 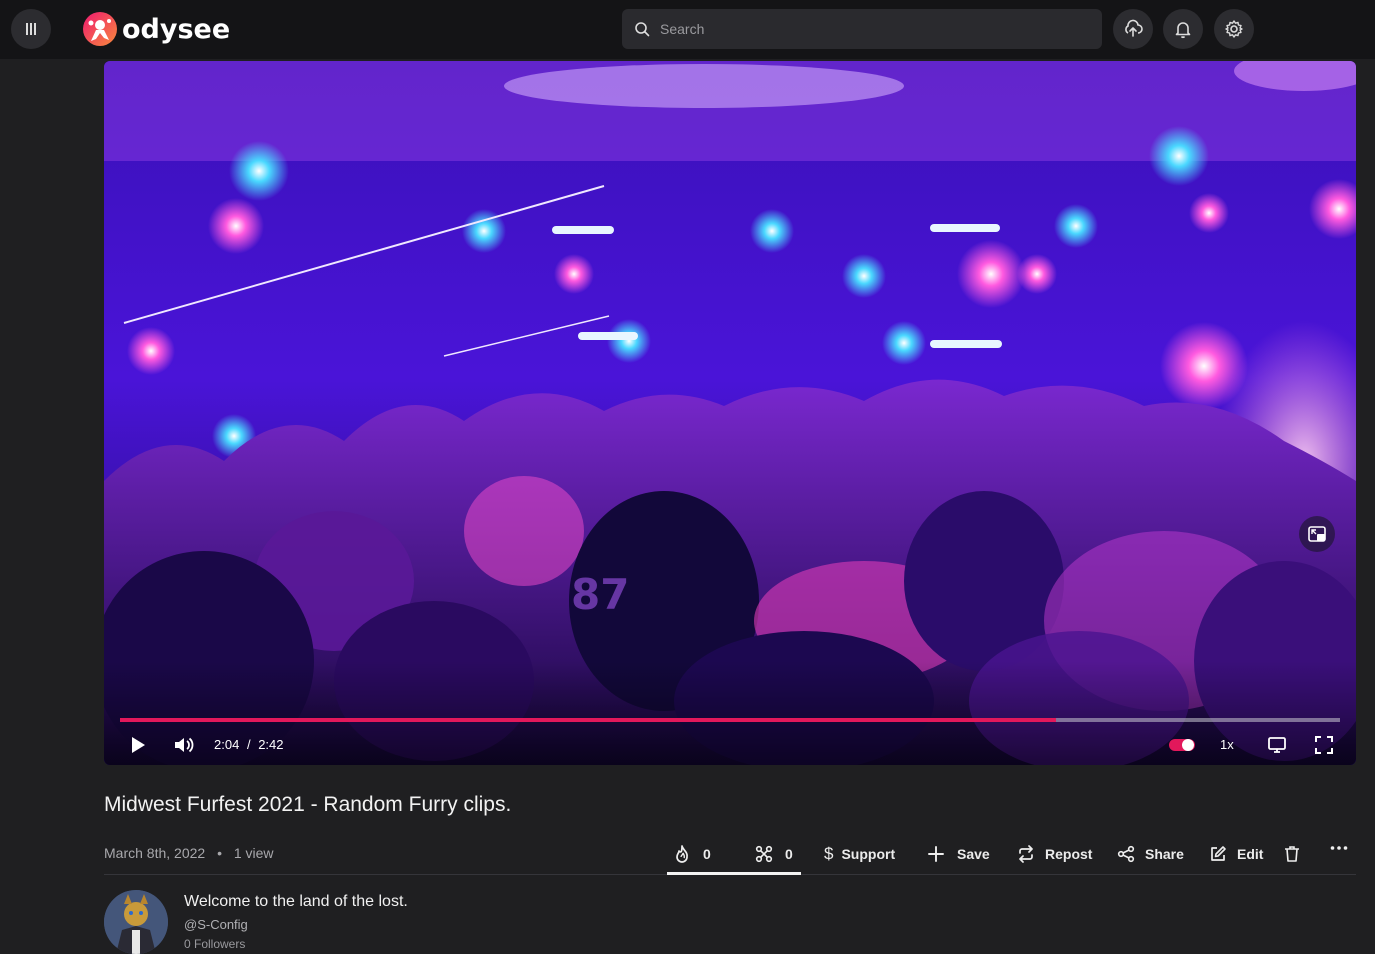 I want to click on picture-in-picture-button, so click(x=1317, y=534).